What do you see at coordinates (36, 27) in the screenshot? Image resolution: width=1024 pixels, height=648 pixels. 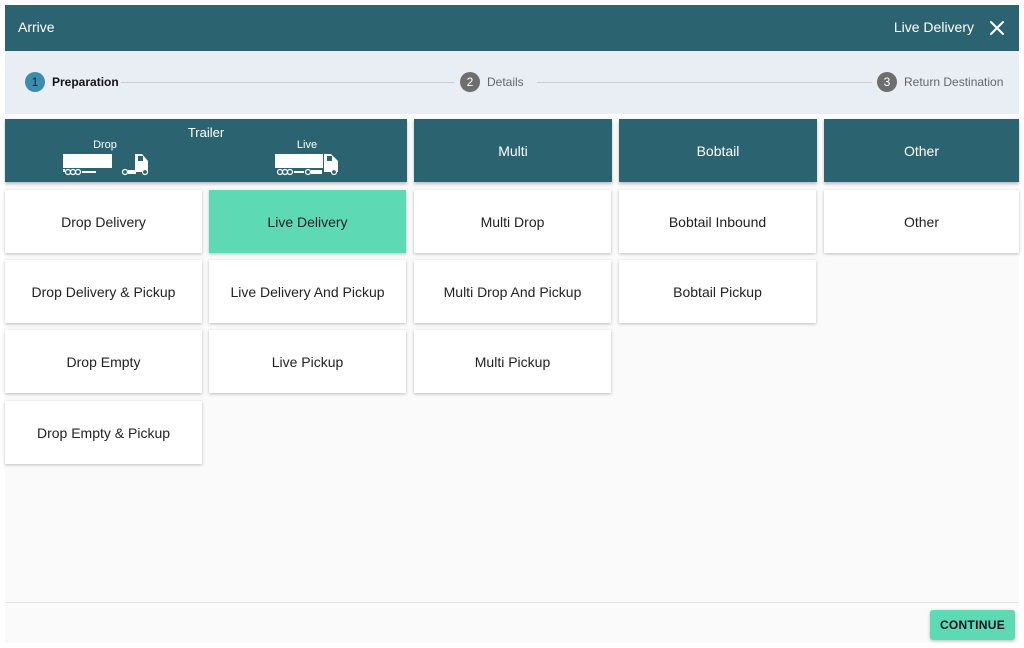 I see `dialog-title: Arrive` at bounding box center [36, 27].